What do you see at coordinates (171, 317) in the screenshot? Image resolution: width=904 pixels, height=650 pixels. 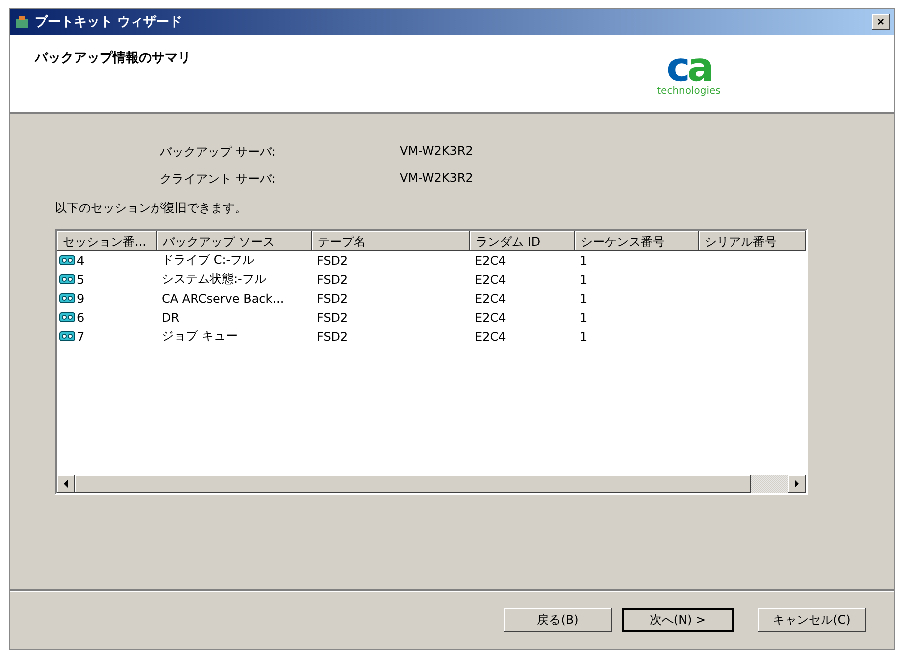 I see `table-cell: DR` at bounding box center [171, 317].